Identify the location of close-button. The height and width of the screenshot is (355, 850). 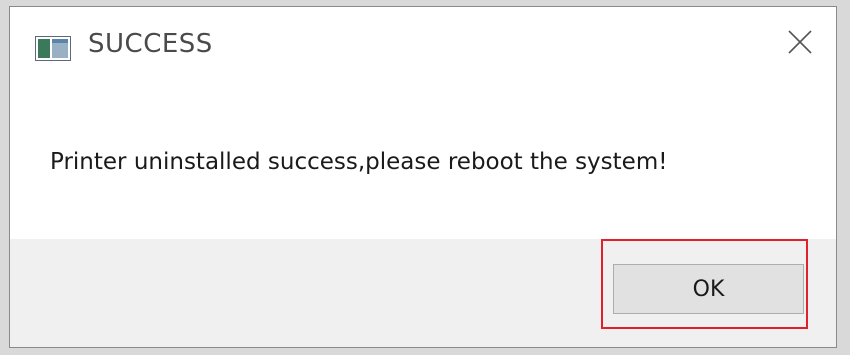
(800, 44).